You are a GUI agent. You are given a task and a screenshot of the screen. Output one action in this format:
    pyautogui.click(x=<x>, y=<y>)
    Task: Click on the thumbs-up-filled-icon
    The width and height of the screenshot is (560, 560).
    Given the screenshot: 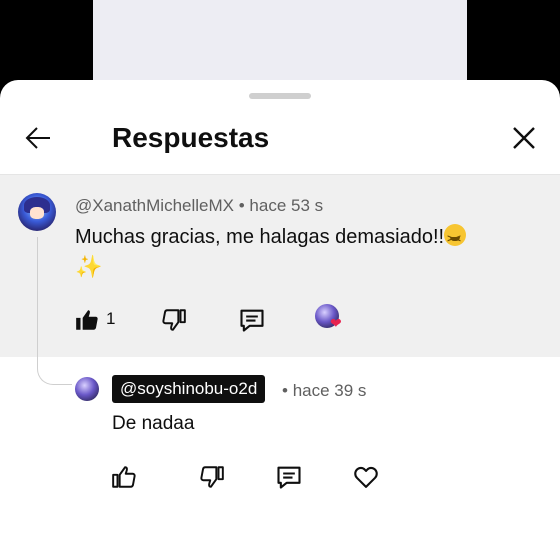 What is the action you would take?
    pyautogui.click(x=87, y=320)
    